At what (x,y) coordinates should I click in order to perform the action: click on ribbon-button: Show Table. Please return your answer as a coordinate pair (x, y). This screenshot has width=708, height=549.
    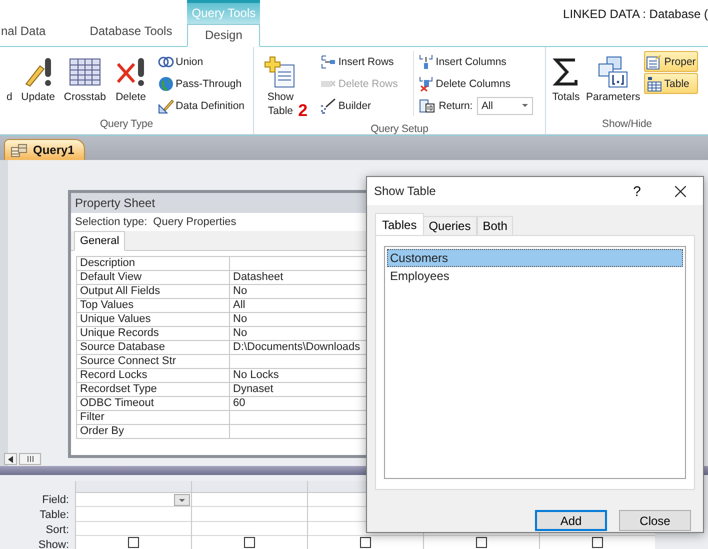
    Looking at the image, I should click on (280, 86).